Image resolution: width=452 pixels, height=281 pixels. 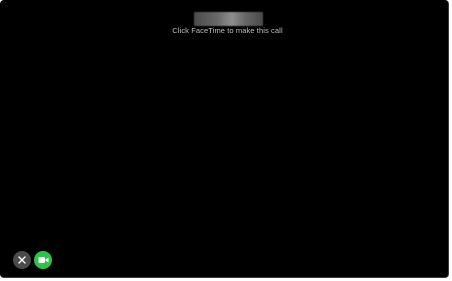 I want to click on facetime-call-button, so click(x=43, y=260).